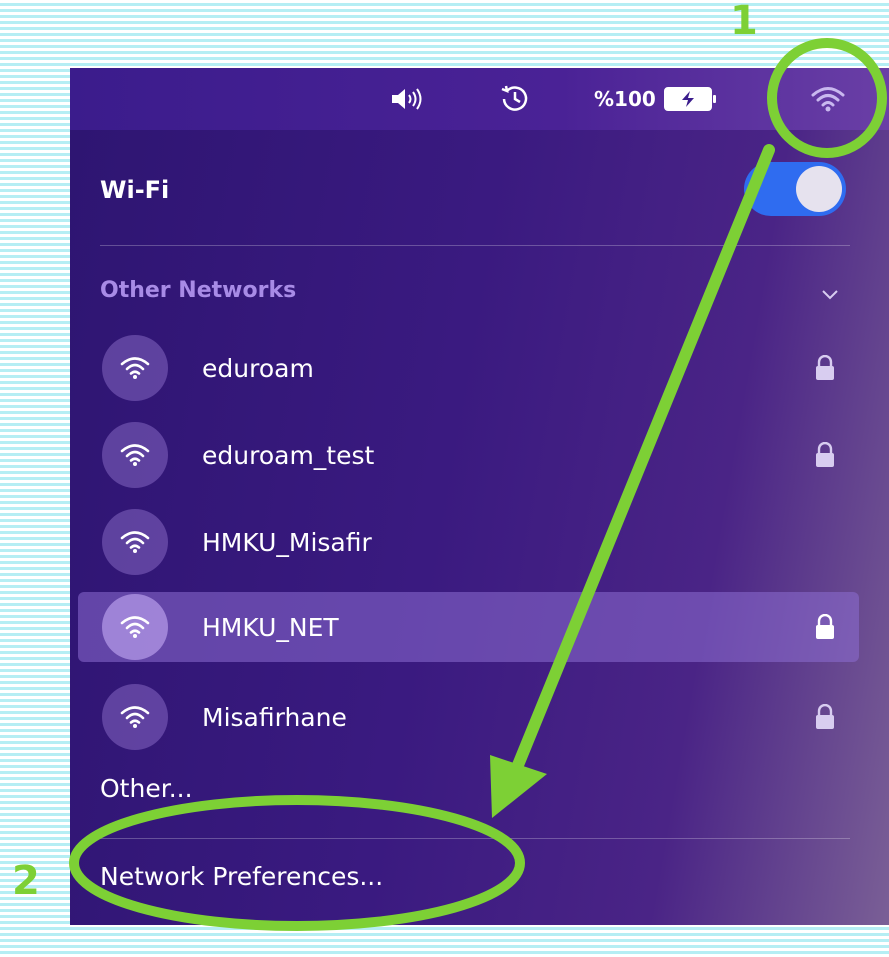 The height and width of the screenshot is (957, 889). What do you see at coordinates (468, 627) in the screenshot?
I see `network-item-hmku-net: HMKU_NET` at bounding box center [468, 627].